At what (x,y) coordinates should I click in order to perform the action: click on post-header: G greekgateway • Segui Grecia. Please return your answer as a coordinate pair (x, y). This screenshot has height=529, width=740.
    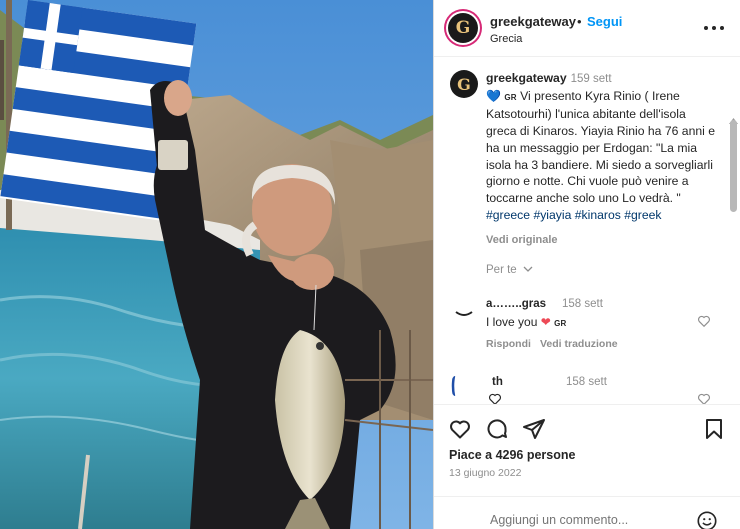
    Looking at the image, I should click on (587, 28).